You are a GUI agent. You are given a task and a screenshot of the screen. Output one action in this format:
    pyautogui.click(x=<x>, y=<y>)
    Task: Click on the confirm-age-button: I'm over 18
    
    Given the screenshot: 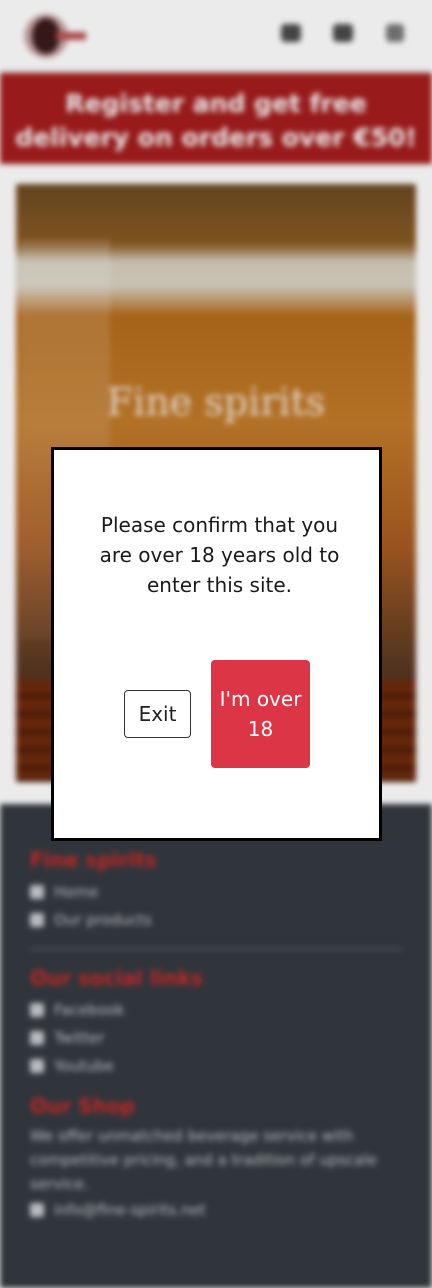 What is the action you would take?
    pyautogui.click(x=260, y=714)
    